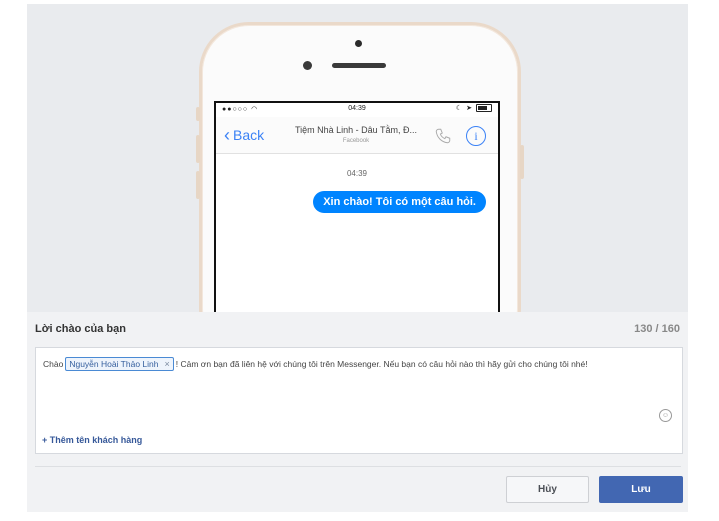 This screenshot has width=719, height=521. What do you see at coordinates (53, 364) in the screenshot?
I see `greeting-prefix: Chào` at bounding box center [53, 364].